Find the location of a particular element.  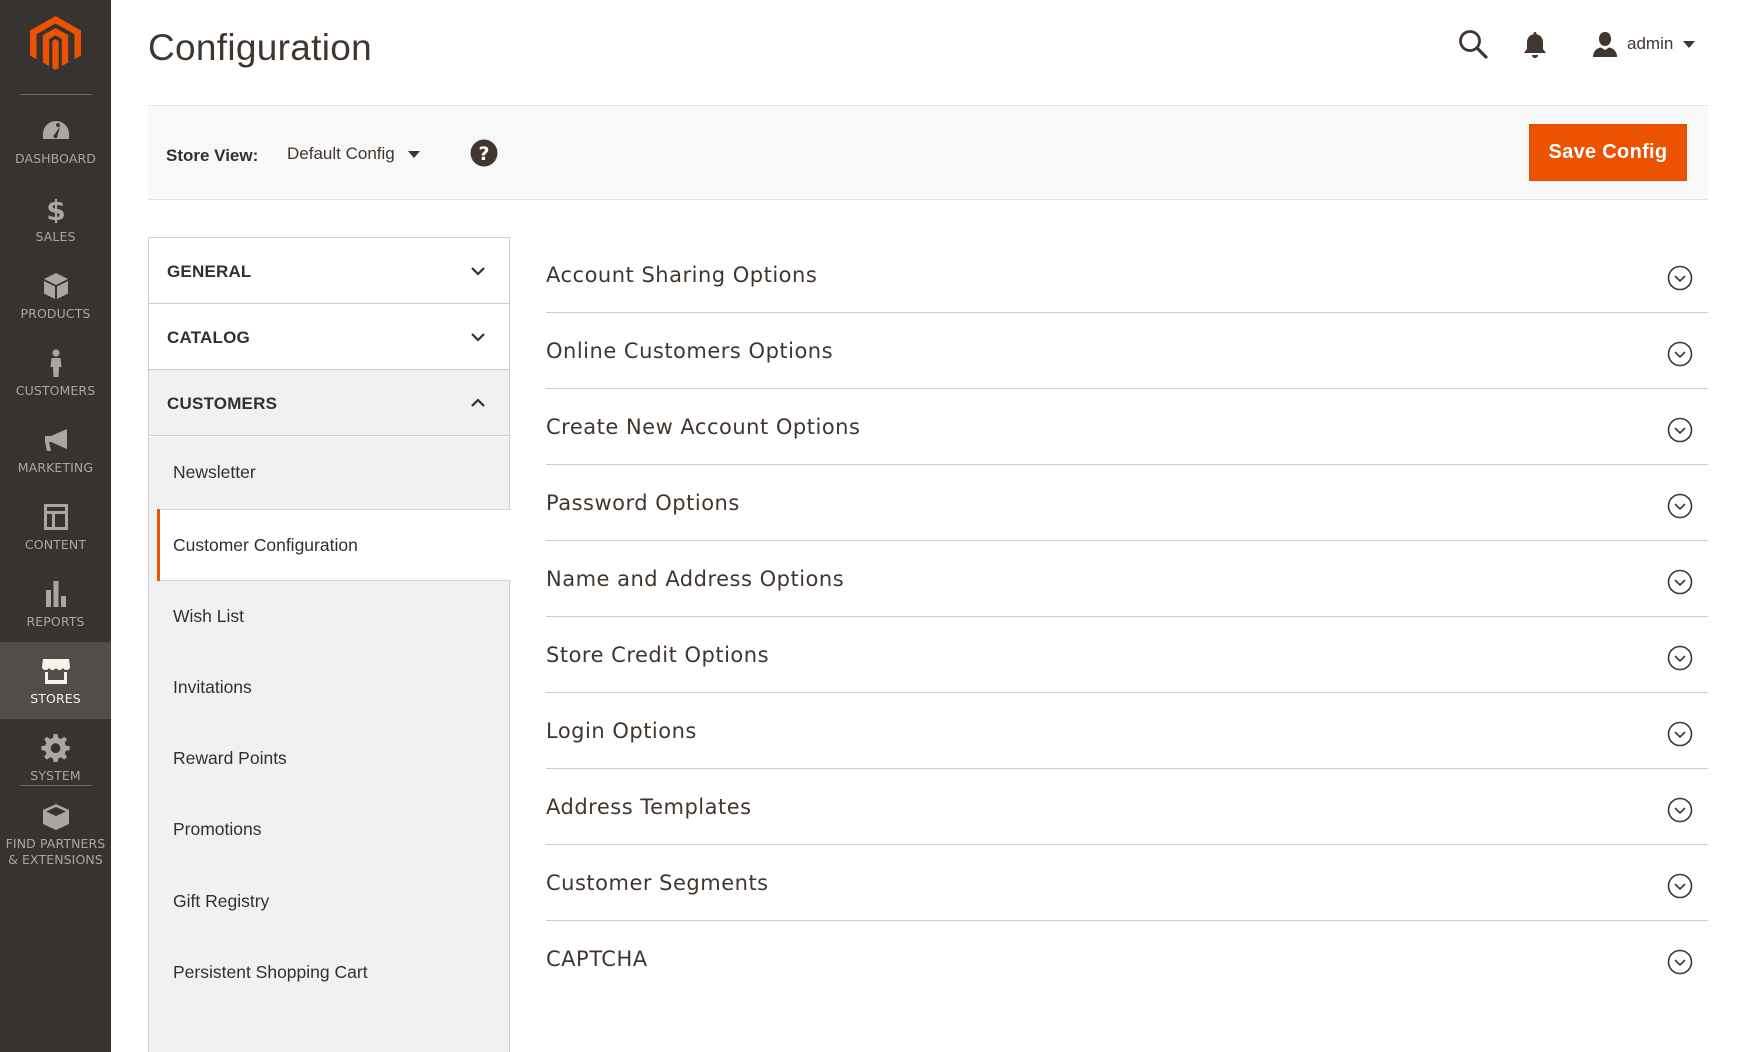

global-search-button is located at coordinates (1473, 44).